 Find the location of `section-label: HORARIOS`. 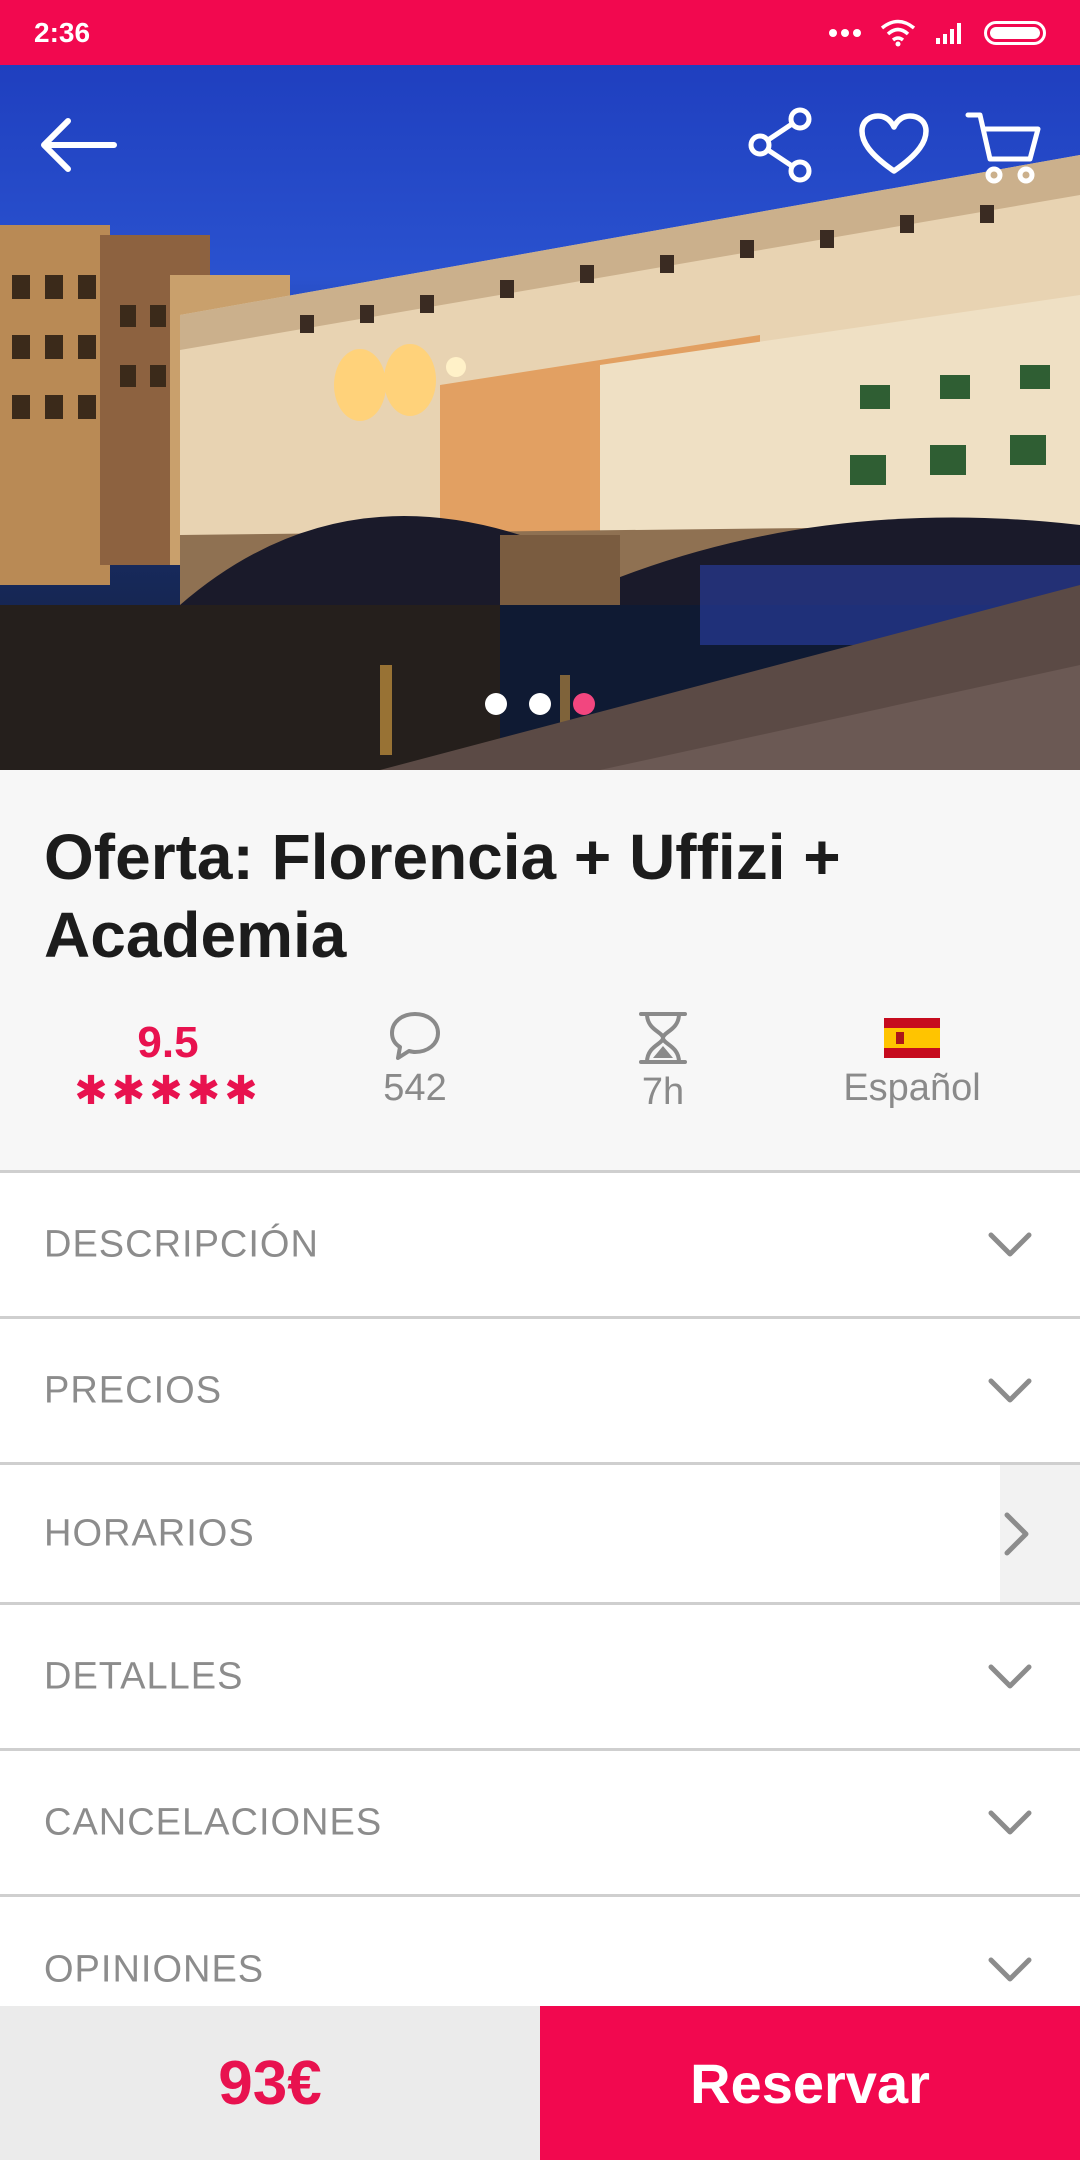

section-label: HORARIOS is located at coordinates (149, 1533).